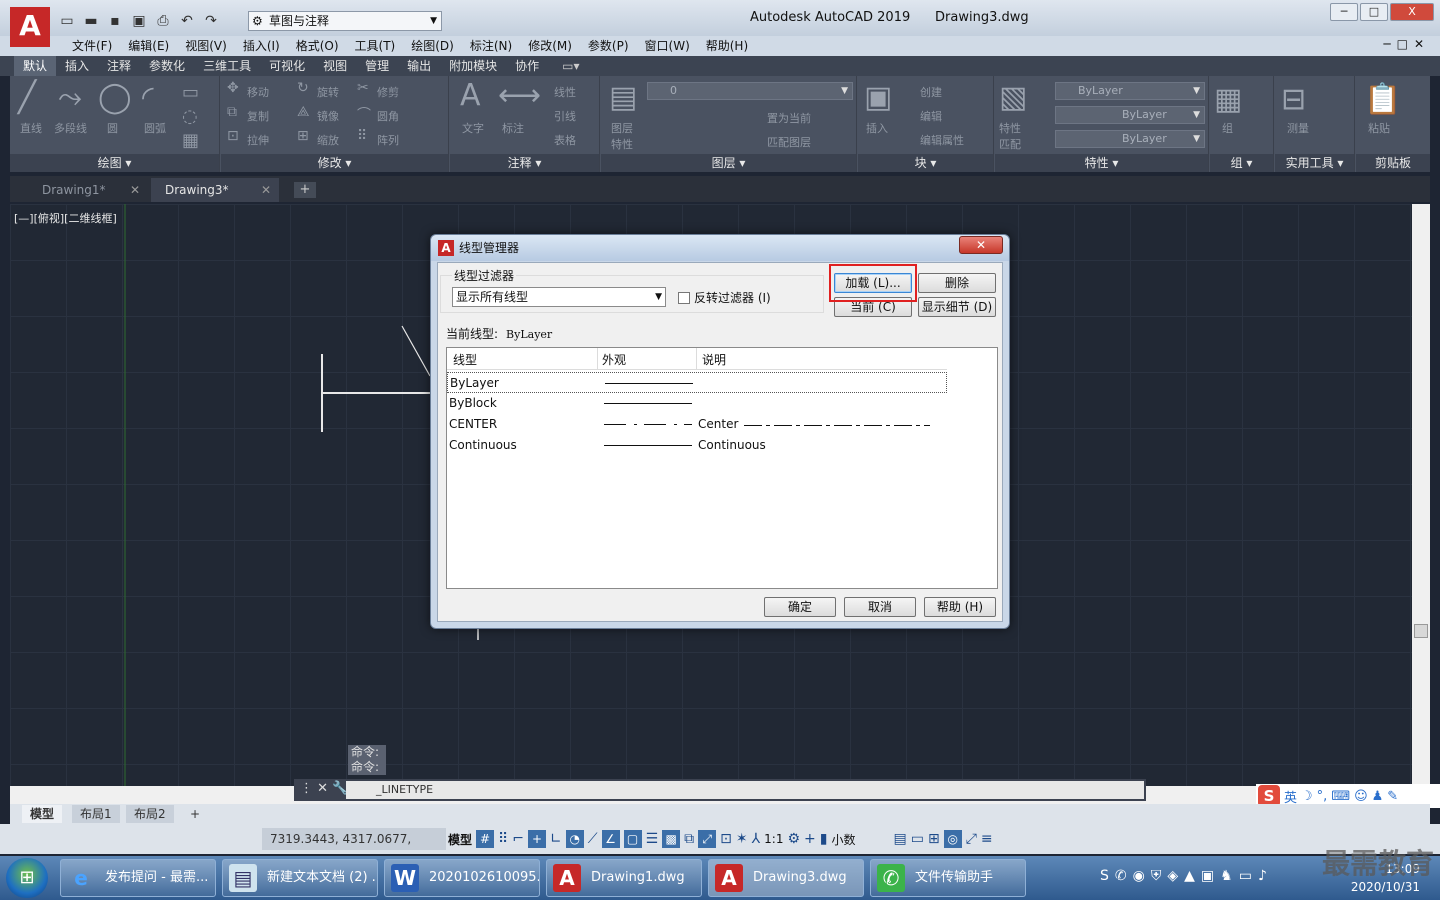 The width and height of the screenshot is (1440, 900). Describe the element at coordinates (190, 116) in the screenshot. I see `hatch-icon: ◌` at that location.